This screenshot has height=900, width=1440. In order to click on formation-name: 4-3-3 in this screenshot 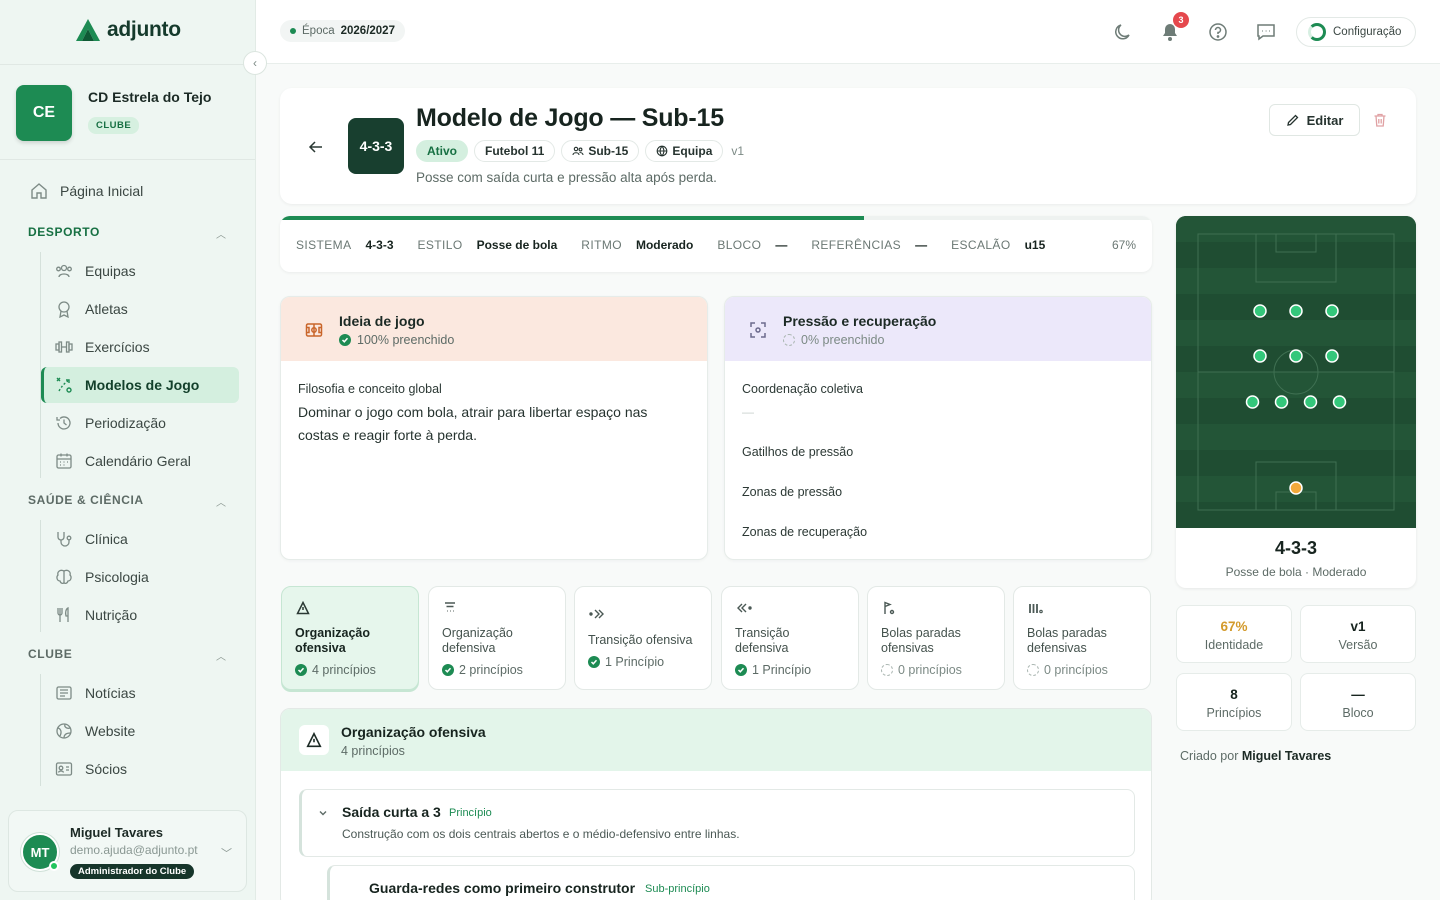, I will do `click(1296, 548)`.